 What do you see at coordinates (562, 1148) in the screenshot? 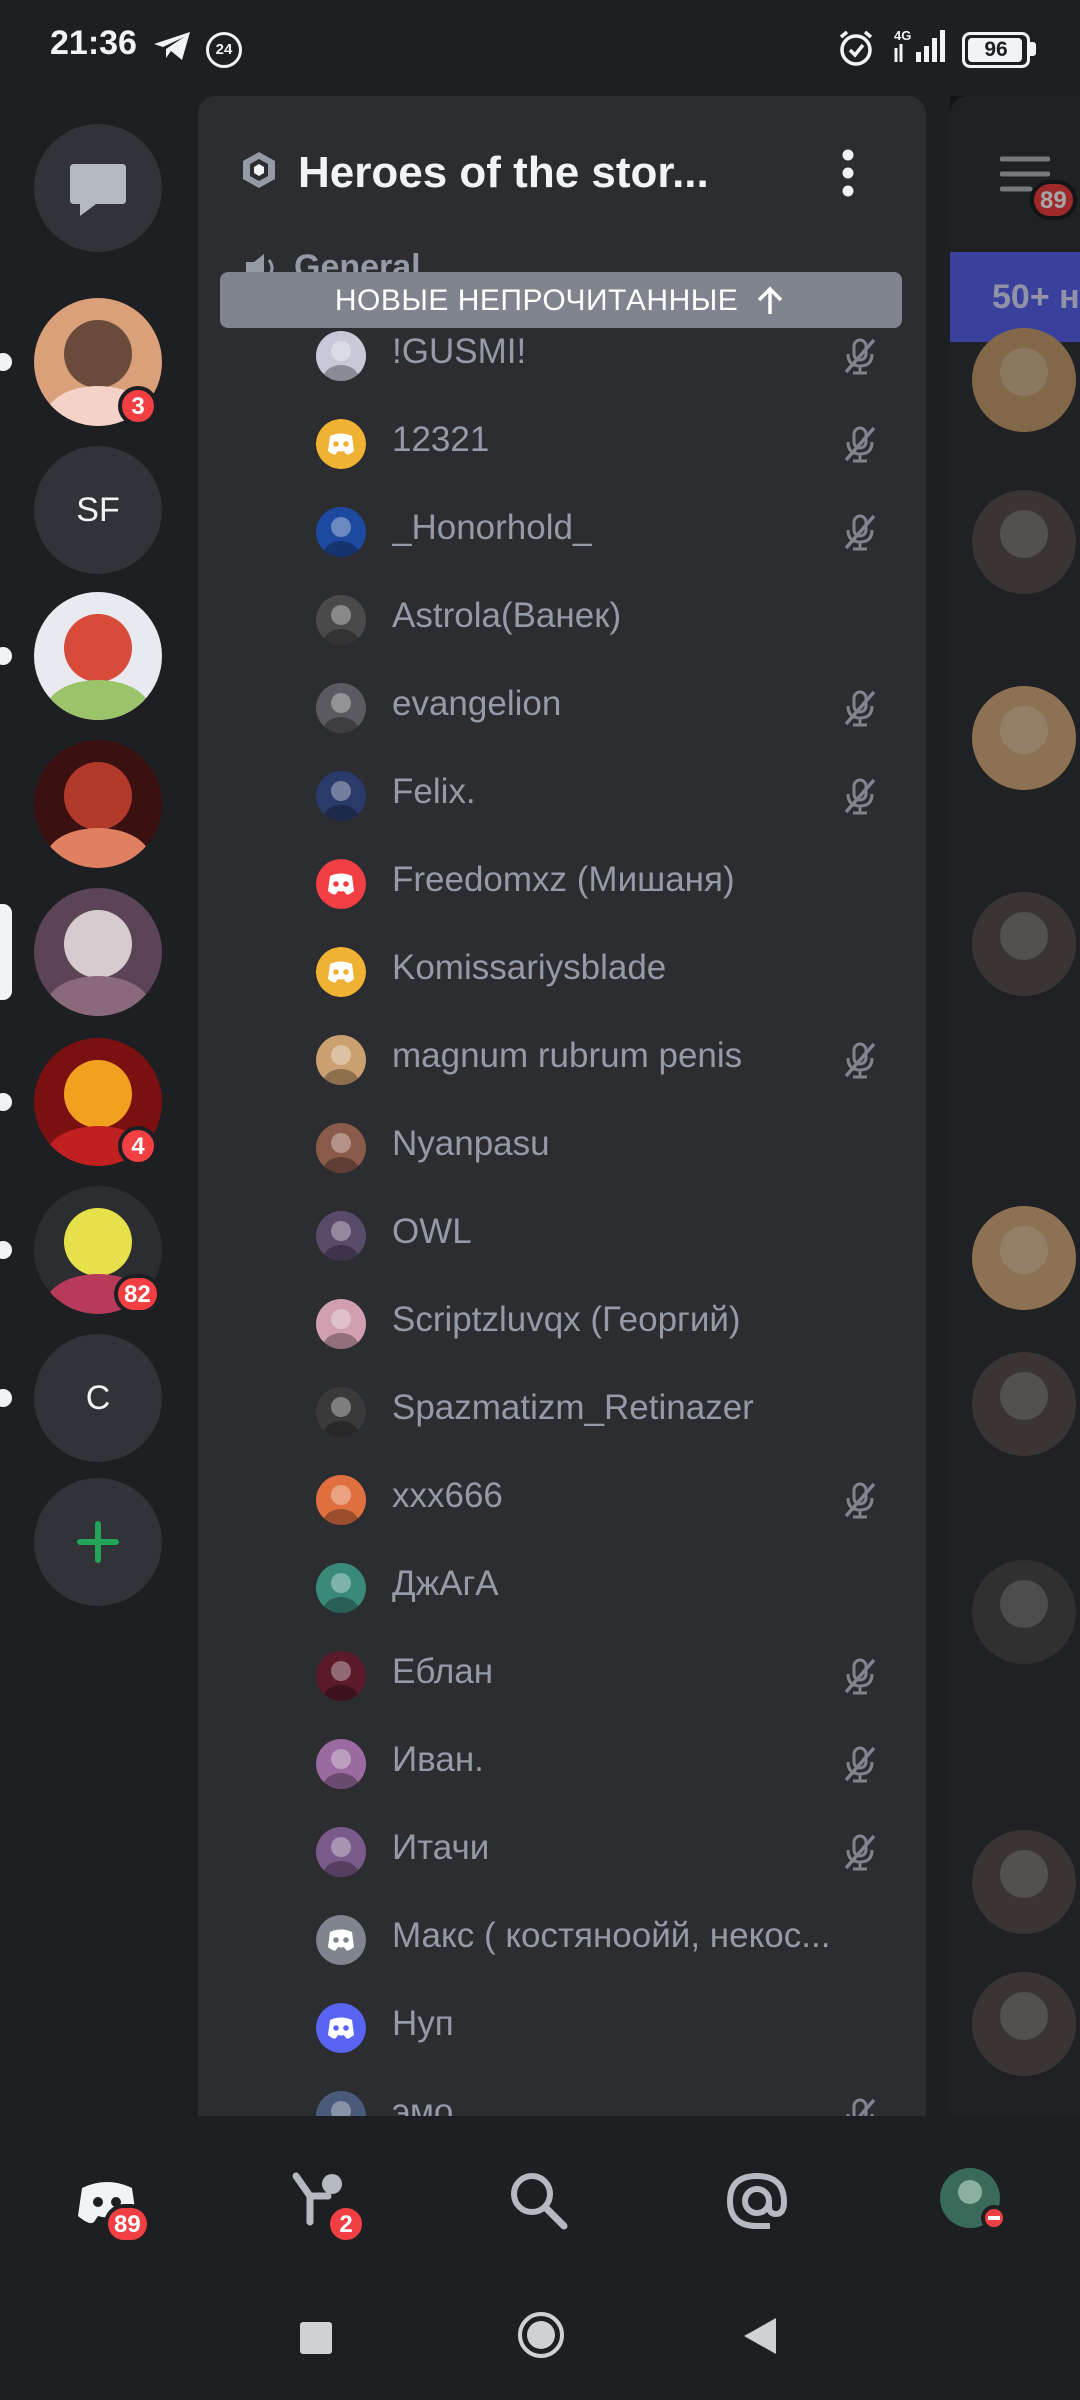
I see `voice-member-row: Nyanpasu` at bounding box center [562, 1148].